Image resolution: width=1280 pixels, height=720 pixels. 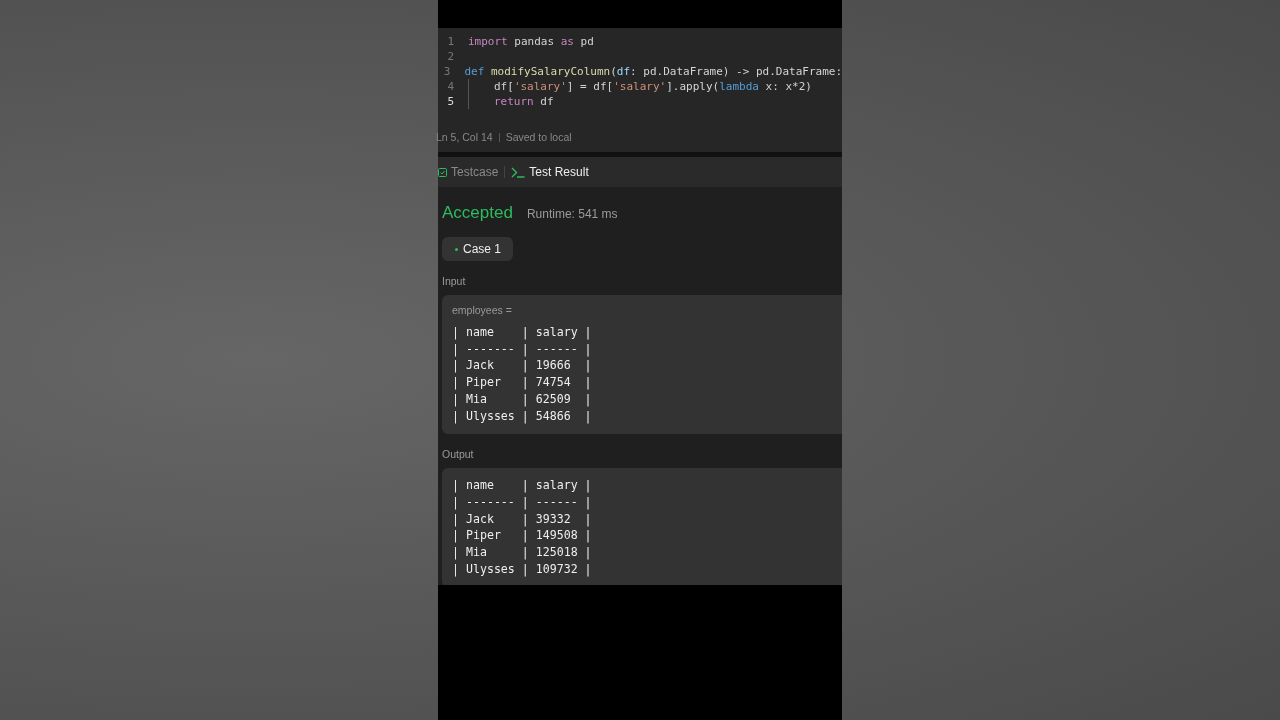 I want to click on code-line: def modifySalaryColumn(df: pd.DataFrame) -> pd.DataFrame:, so click(x=653, y=71).